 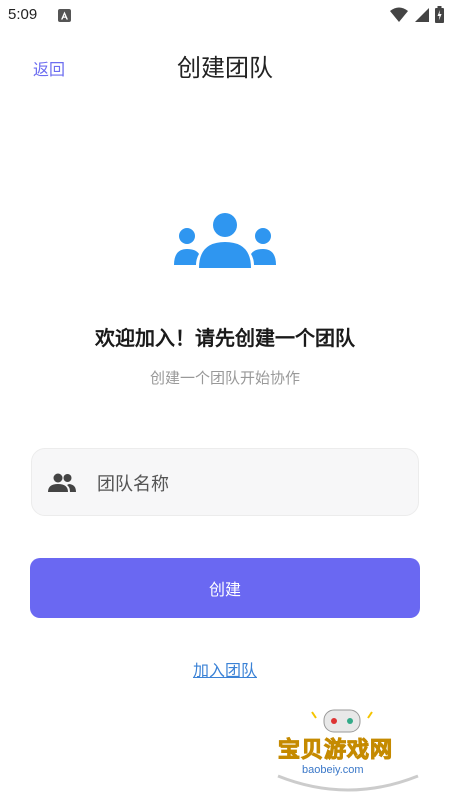 I want to click on battery-icon, so click(x=439, y=14).